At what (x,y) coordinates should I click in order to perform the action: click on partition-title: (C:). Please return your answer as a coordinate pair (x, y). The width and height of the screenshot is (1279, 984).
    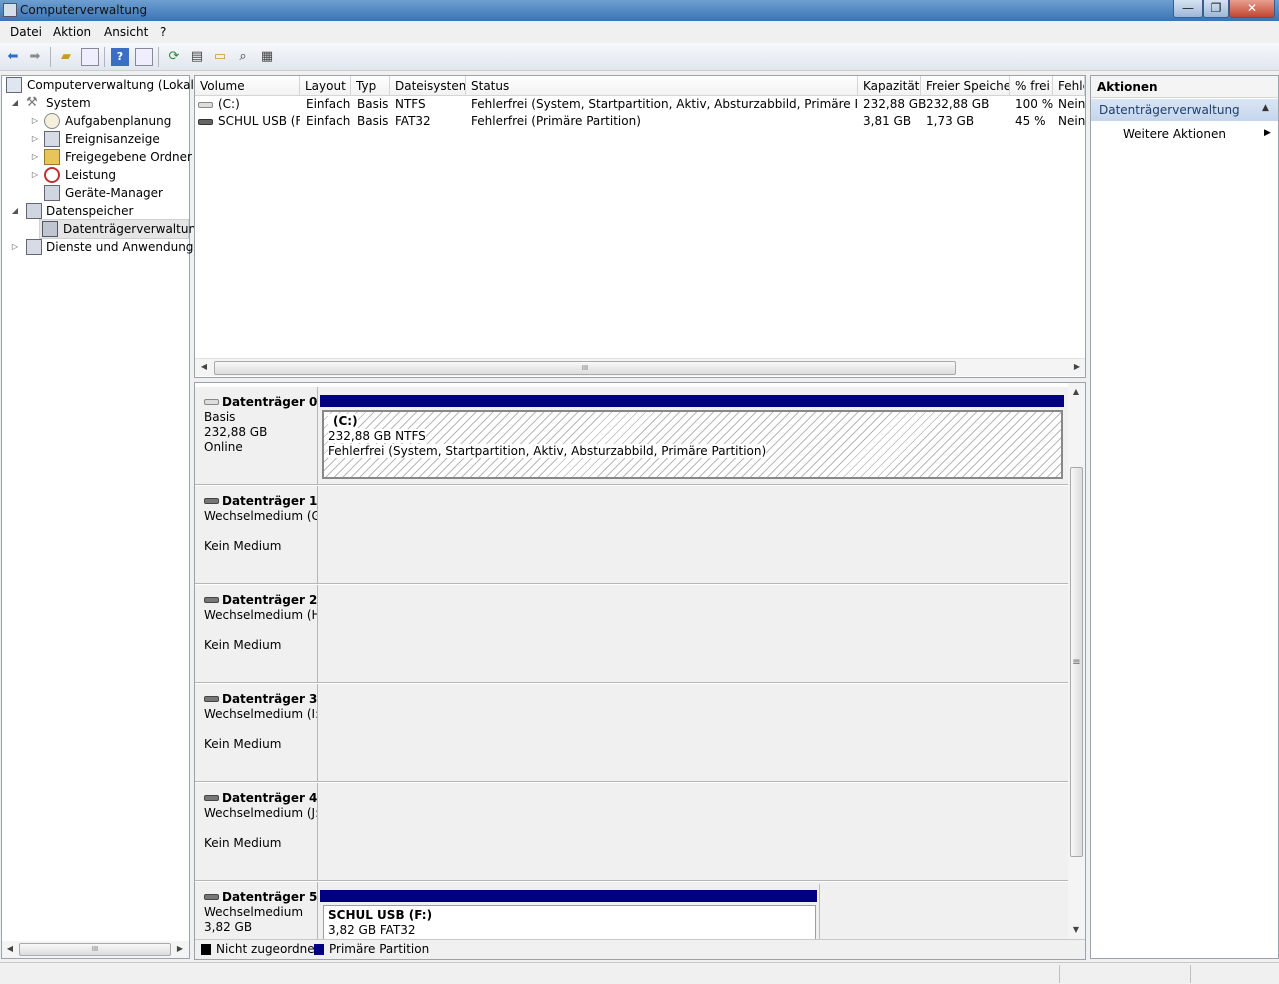
    Looking at the image, I should click on (343, 421).